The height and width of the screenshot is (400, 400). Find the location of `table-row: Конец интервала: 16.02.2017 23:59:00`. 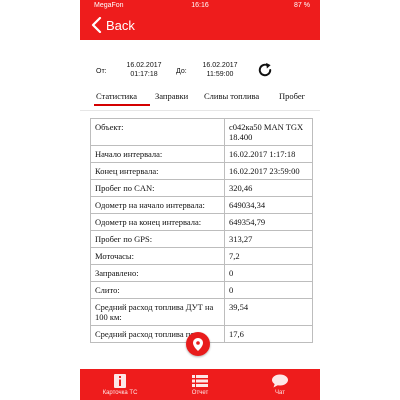

table-row: Конец интервала: 16.02.2017 23:59:00 is located at coordinates (202, 171).